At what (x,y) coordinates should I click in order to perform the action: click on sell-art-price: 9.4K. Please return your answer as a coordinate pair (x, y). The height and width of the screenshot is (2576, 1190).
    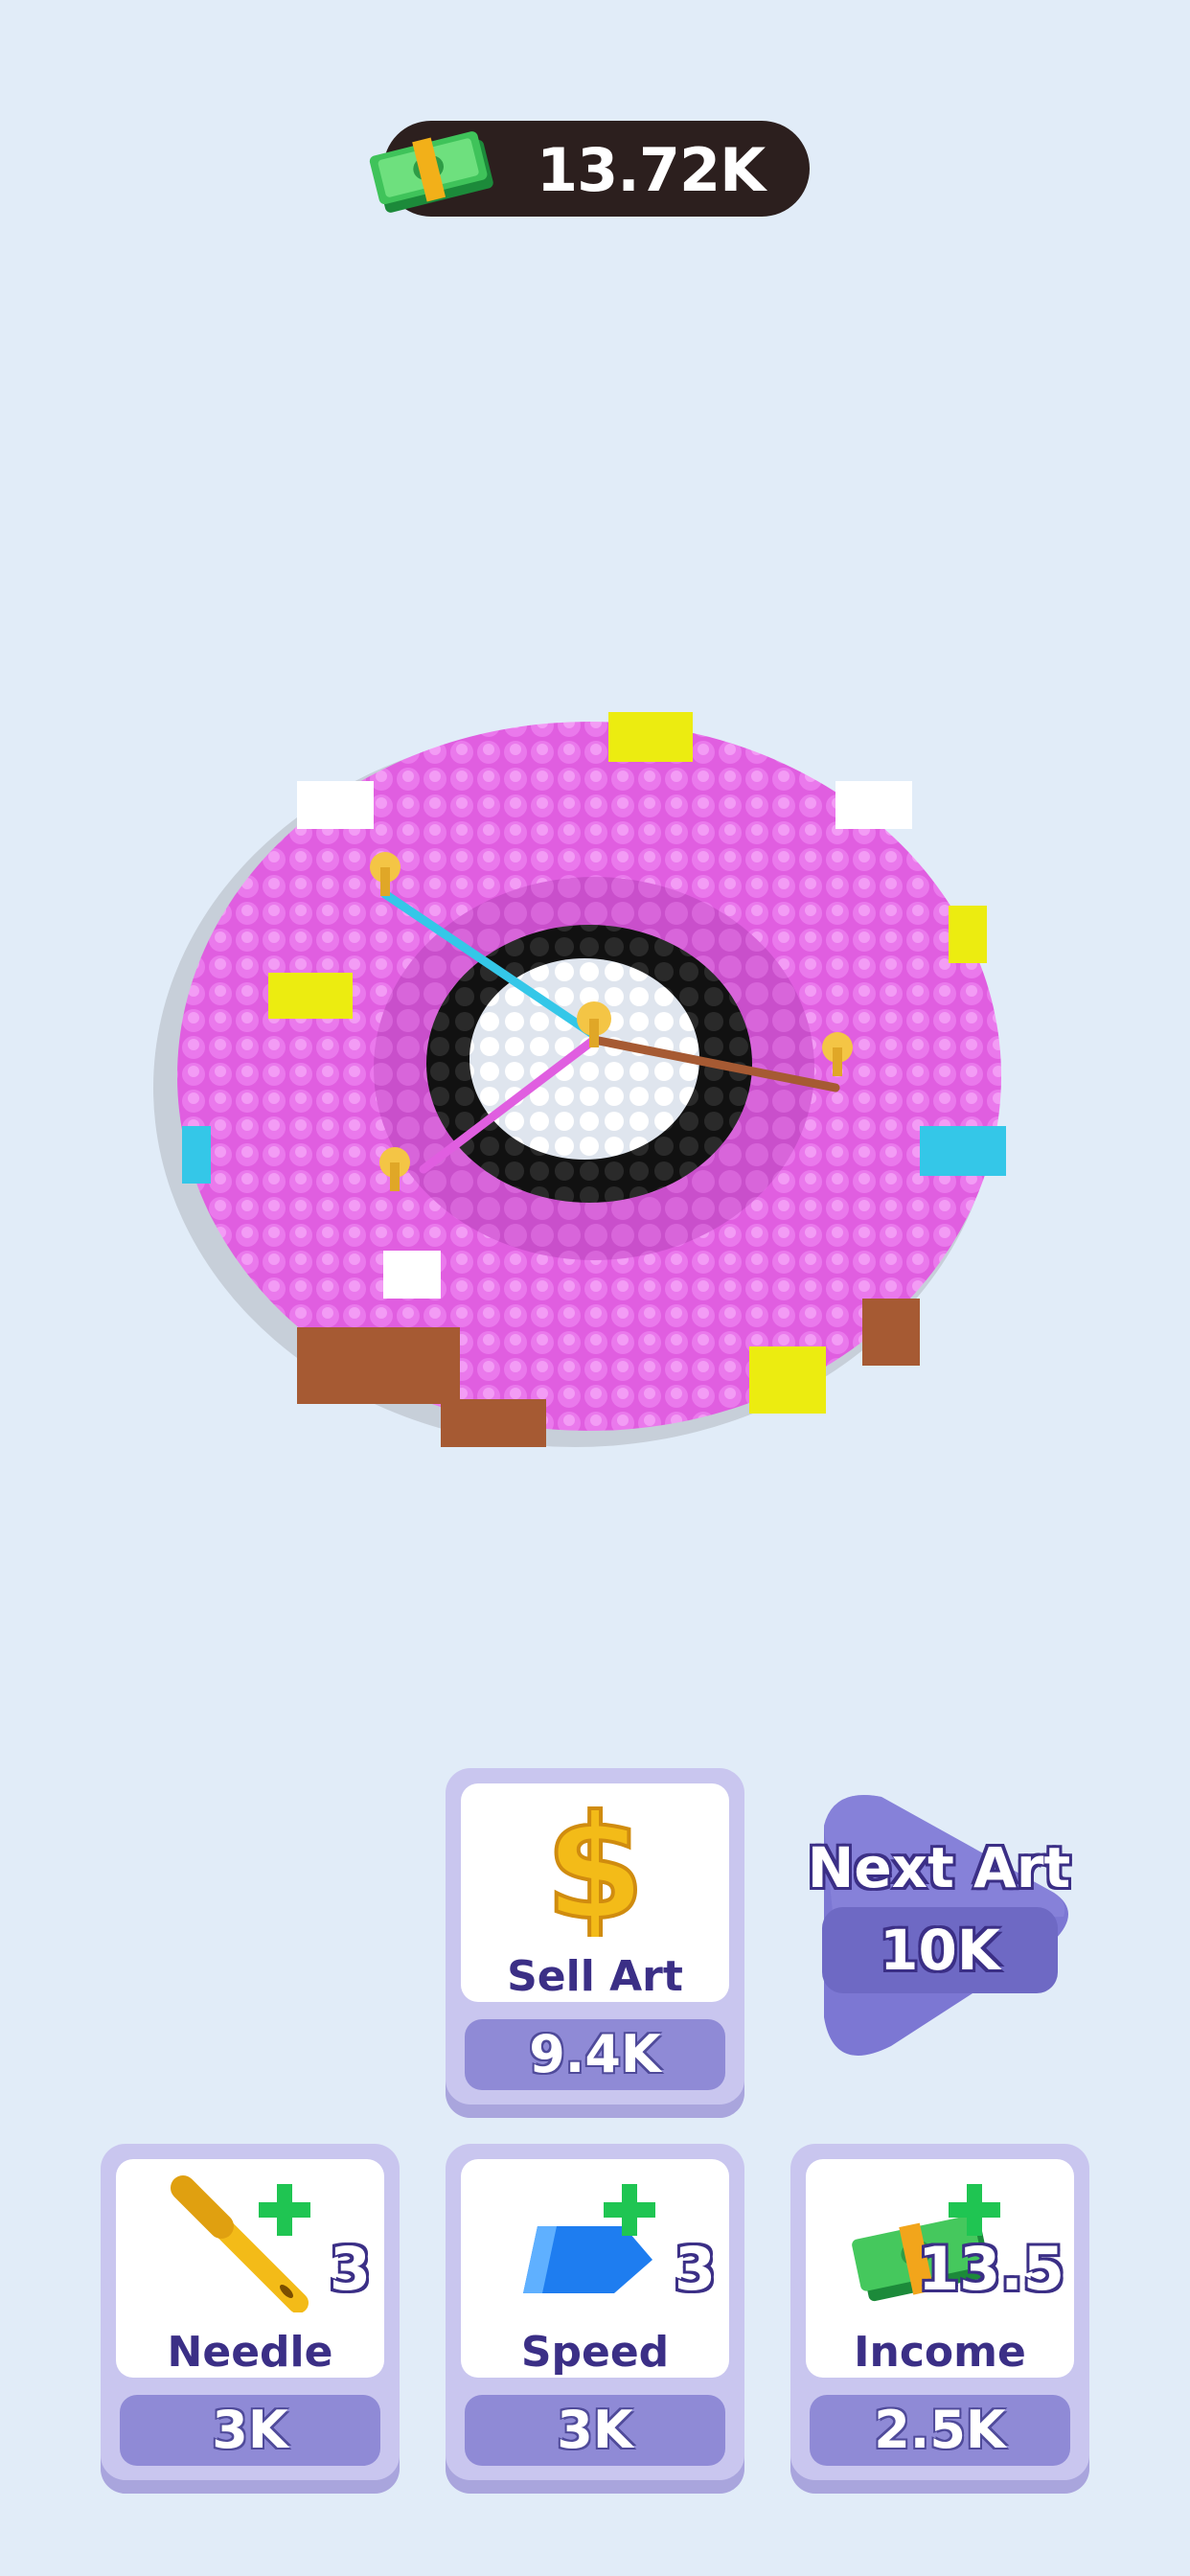
    Looking at the image, I should click on (595, 2054).